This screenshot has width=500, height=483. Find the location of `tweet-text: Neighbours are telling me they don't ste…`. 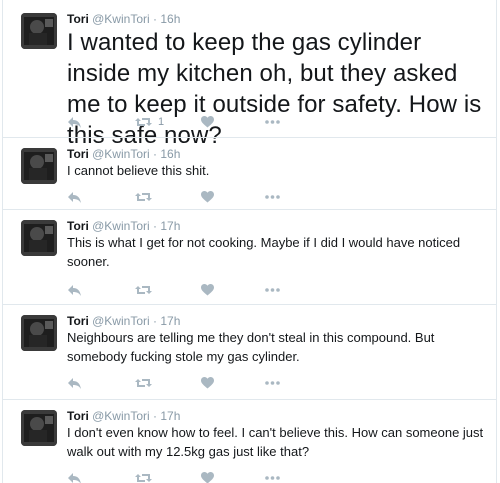

tweet-text: Neighbours are telling me they don't ste… is located at coordinates (251, 347).